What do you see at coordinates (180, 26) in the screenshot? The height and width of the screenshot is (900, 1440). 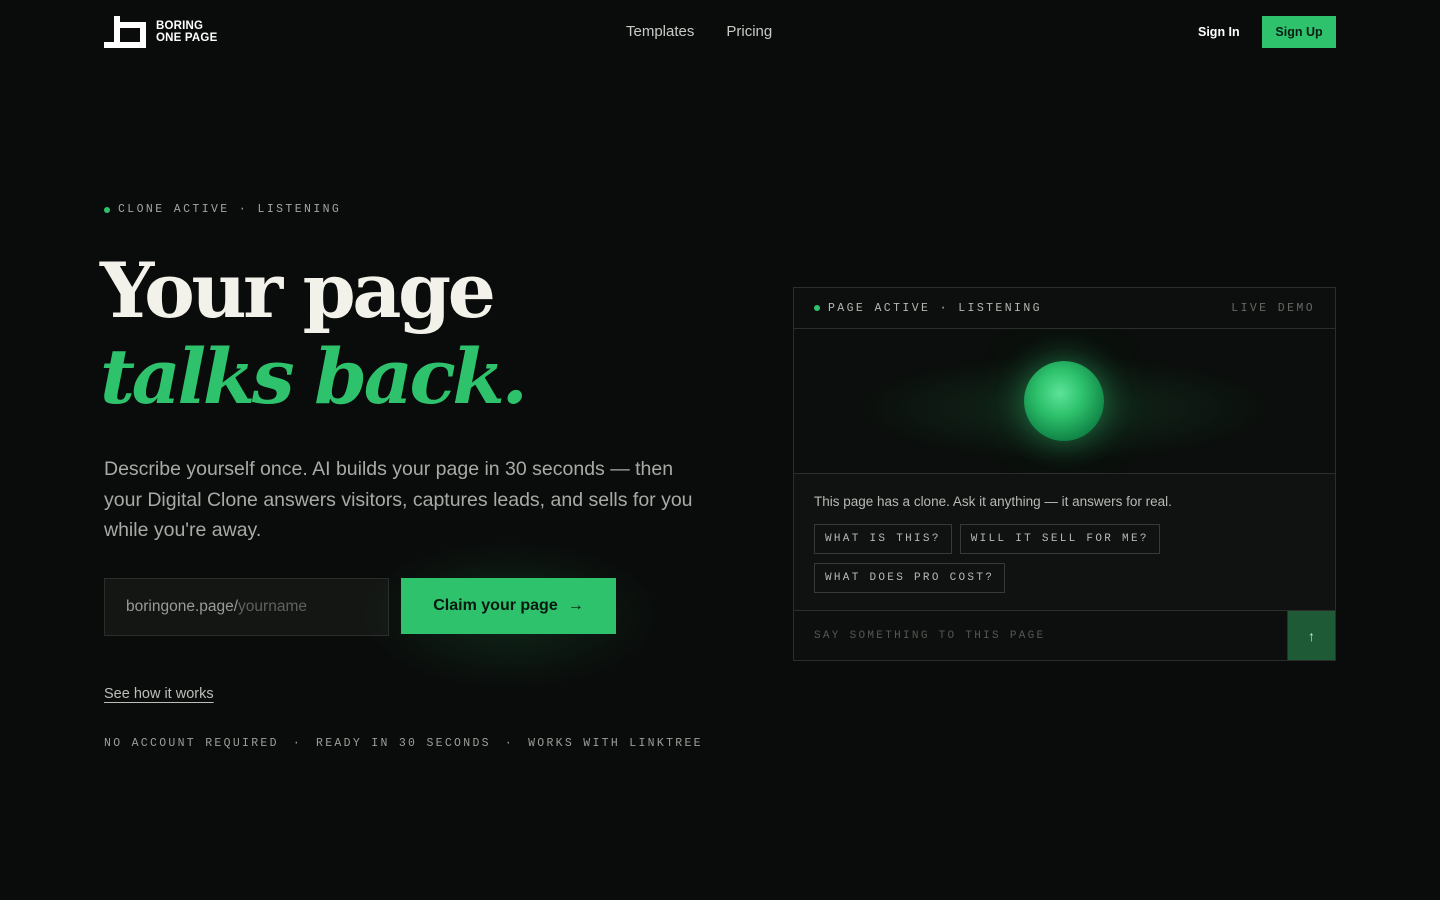 I see `logo-line-1: BORING` at bounding box center [180, 26].